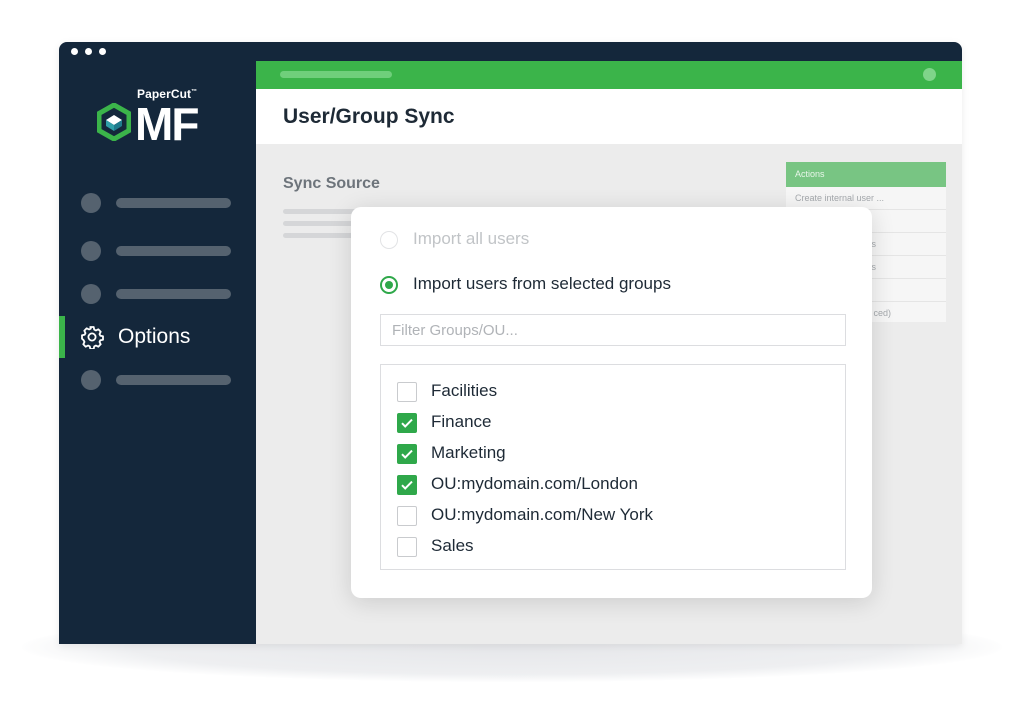 This screenshot has height=706, width=1024. Describe the element at coordinates (542, 283) in the screenshot. I see `radio-label: Import users from selected groups` at that location.